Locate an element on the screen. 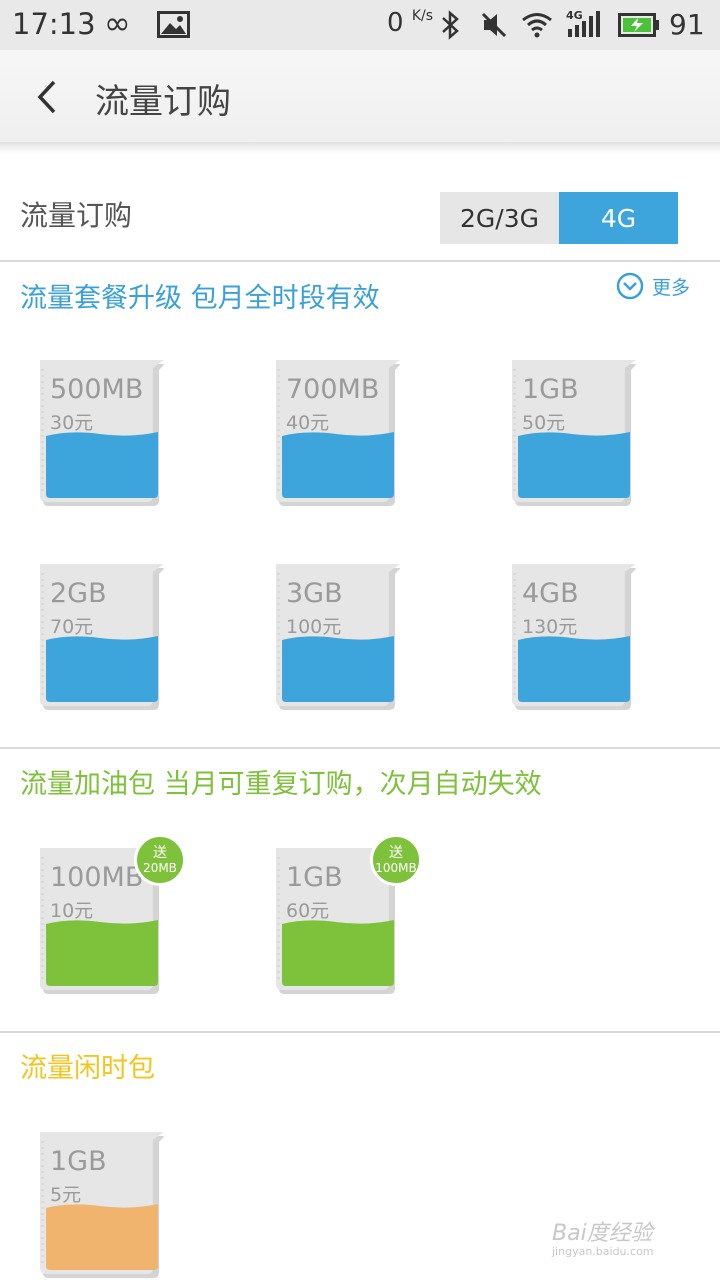  card-price: 40元 is located at coordinates (308, 423).